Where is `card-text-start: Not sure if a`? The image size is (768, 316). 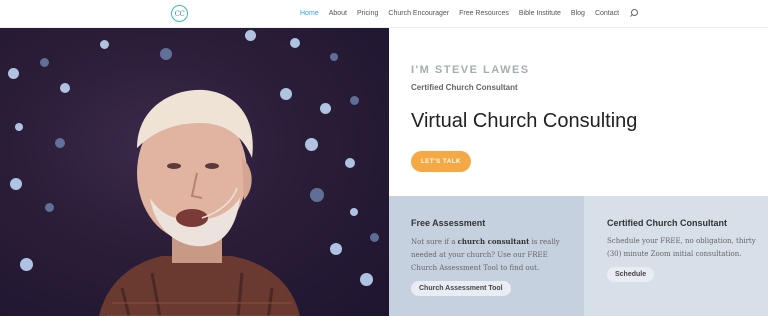
card-text-start: Not sure if a is located at coordinates (434, 242).